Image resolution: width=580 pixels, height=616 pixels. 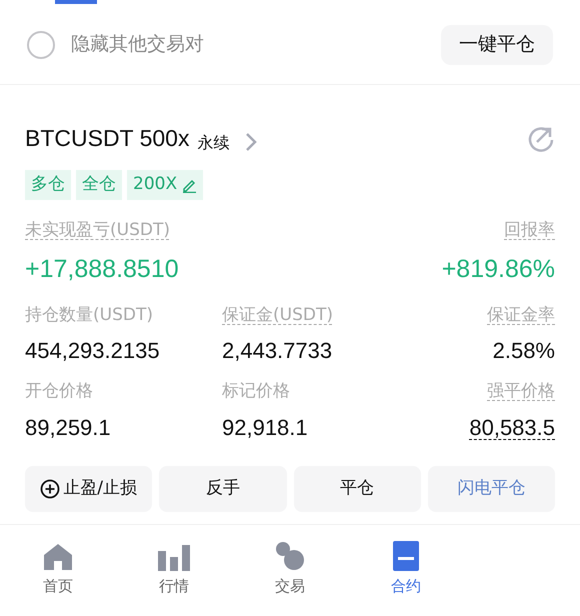 I want to click on circles-icon, so click(x=290, y=555).